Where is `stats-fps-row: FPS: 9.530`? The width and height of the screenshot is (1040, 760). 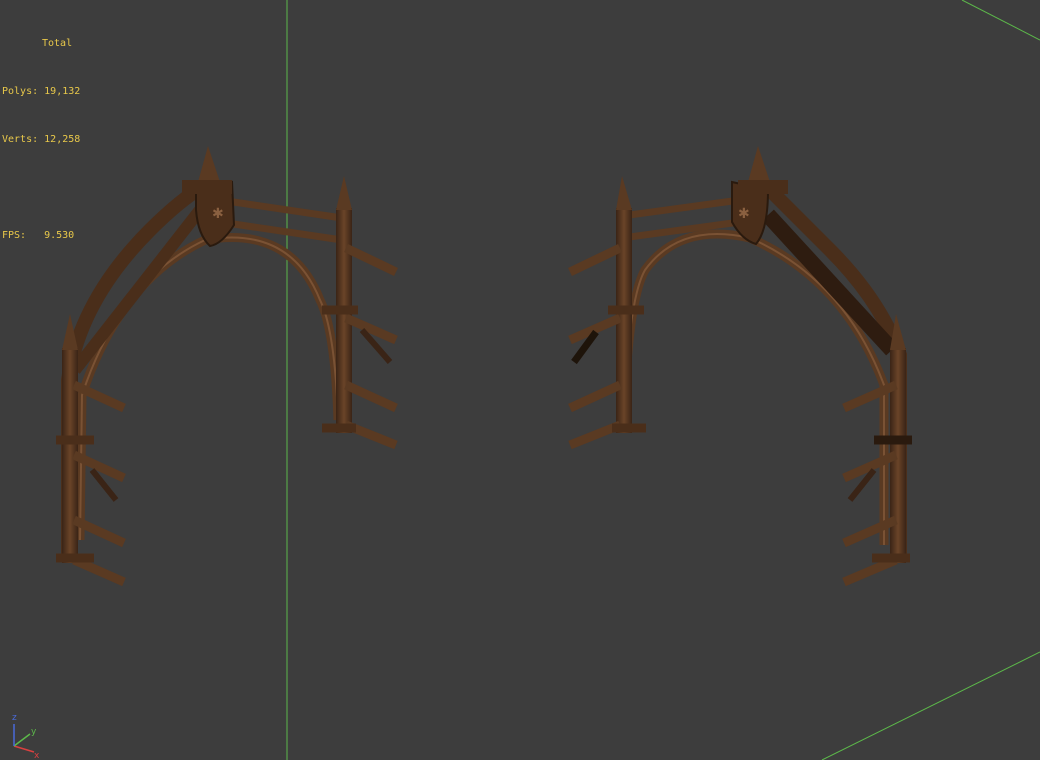 stats-fps-row: FPS: 9.530 is located at coordinates (41, 236).